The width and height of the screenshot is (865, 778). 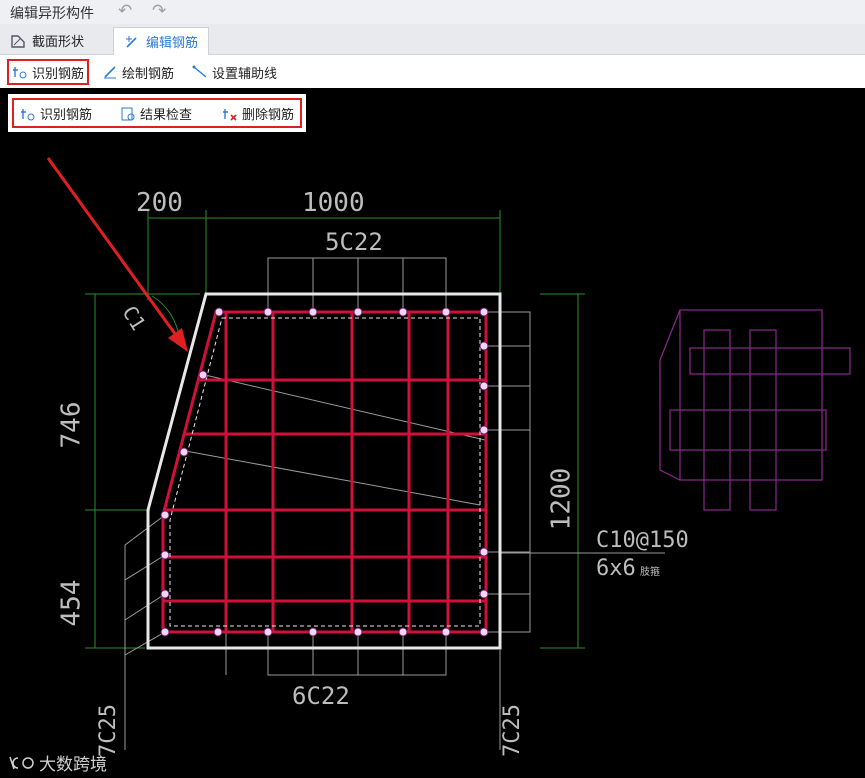 What do you see at coordinates (561, 499) in the screenshot?
I see `dim-right: 1200` at bounding box center [561, 499].